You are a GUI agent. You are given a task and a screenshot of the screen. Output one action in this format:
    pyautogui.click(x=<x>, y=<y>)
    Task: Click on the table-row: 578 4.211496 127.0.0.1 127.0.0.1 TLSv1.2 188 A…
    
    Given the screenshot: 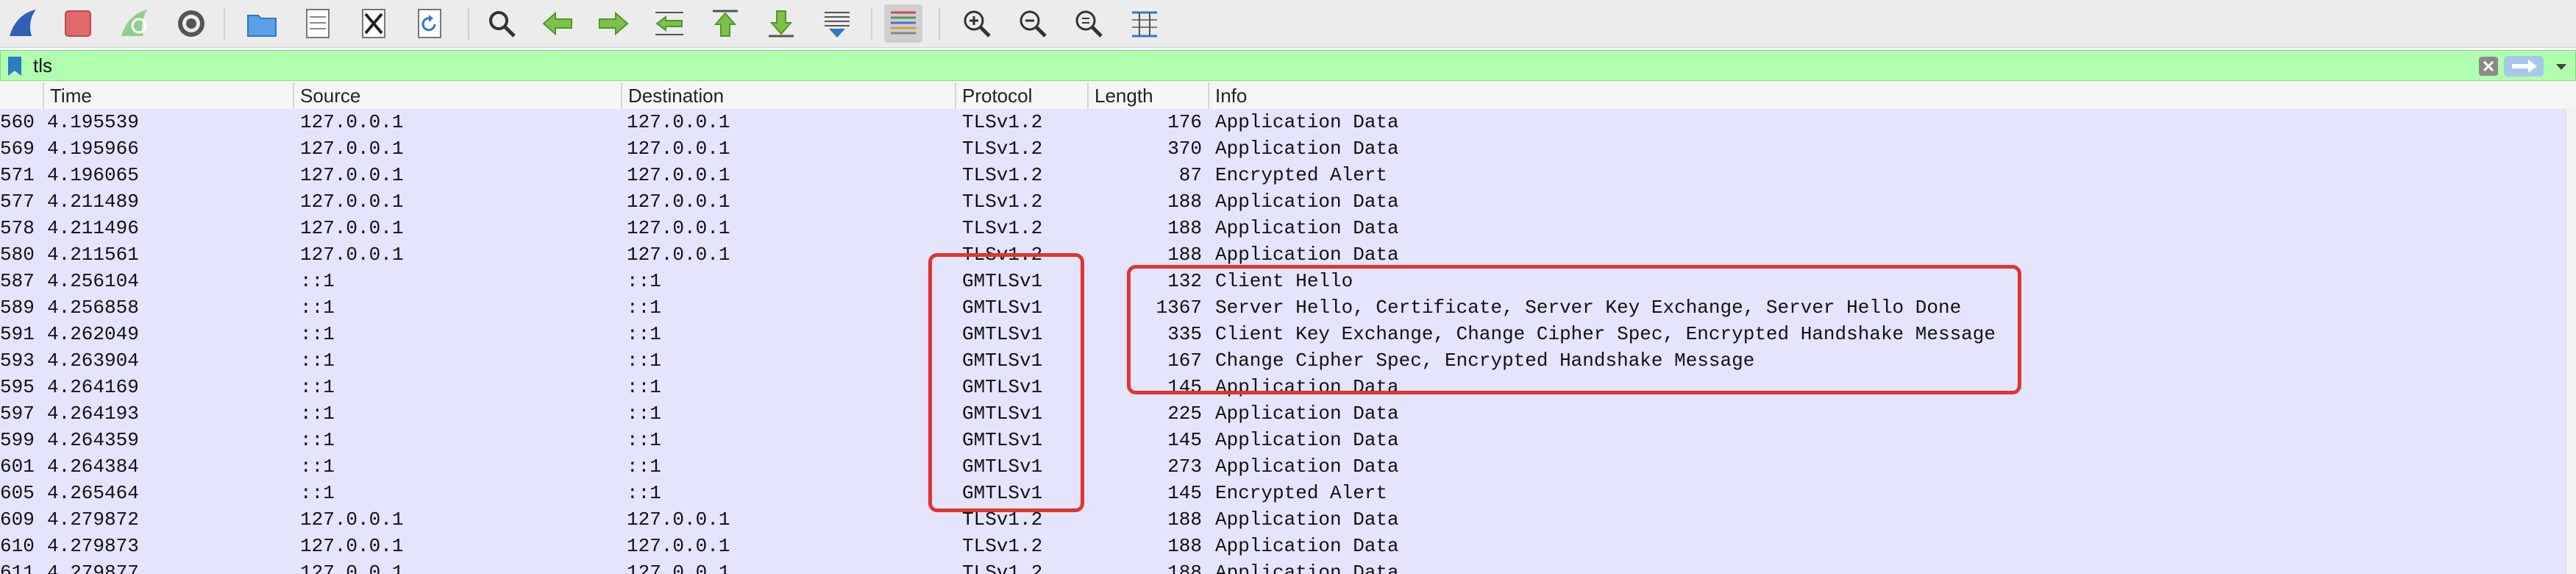 What is the action you would take?
    pyautogui.click(x=1283, y=228)
    